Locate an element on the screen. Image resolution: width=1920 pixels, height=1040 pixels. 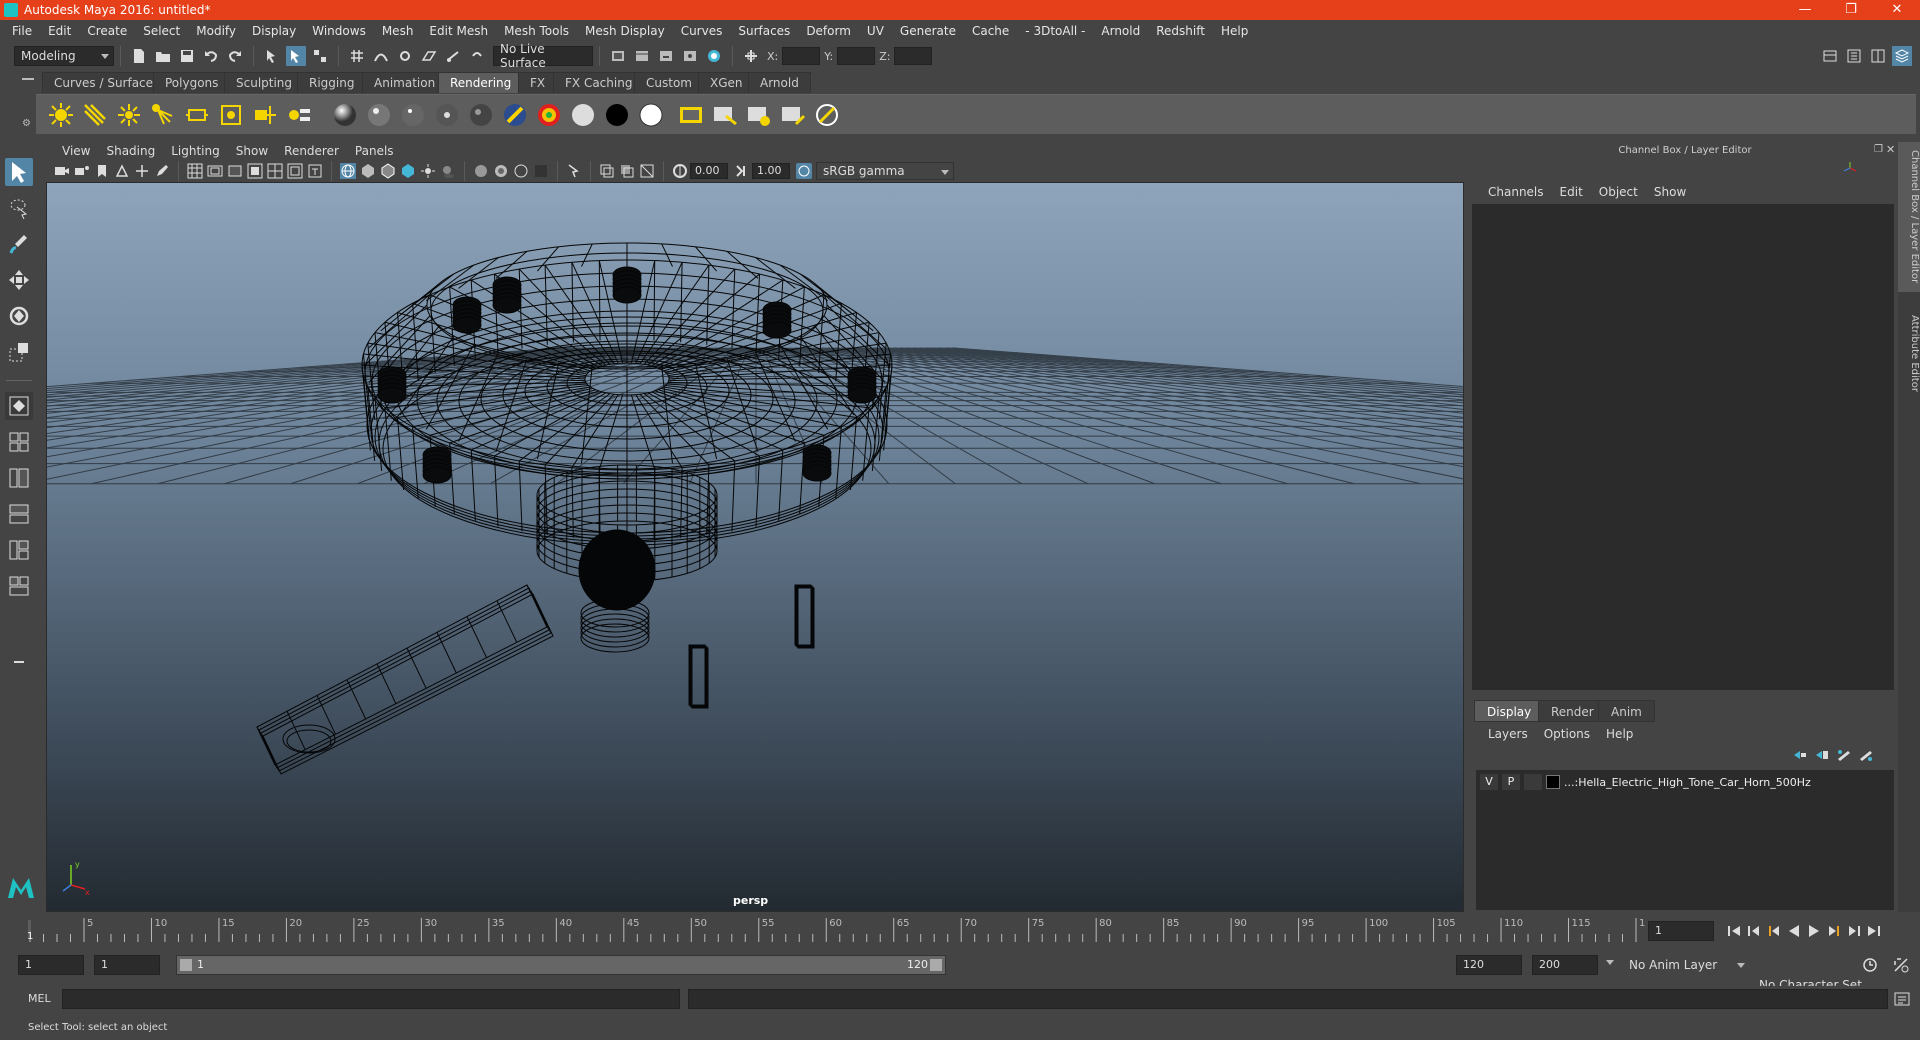
menu-cache: Cache is located at coordinates (990, 31).